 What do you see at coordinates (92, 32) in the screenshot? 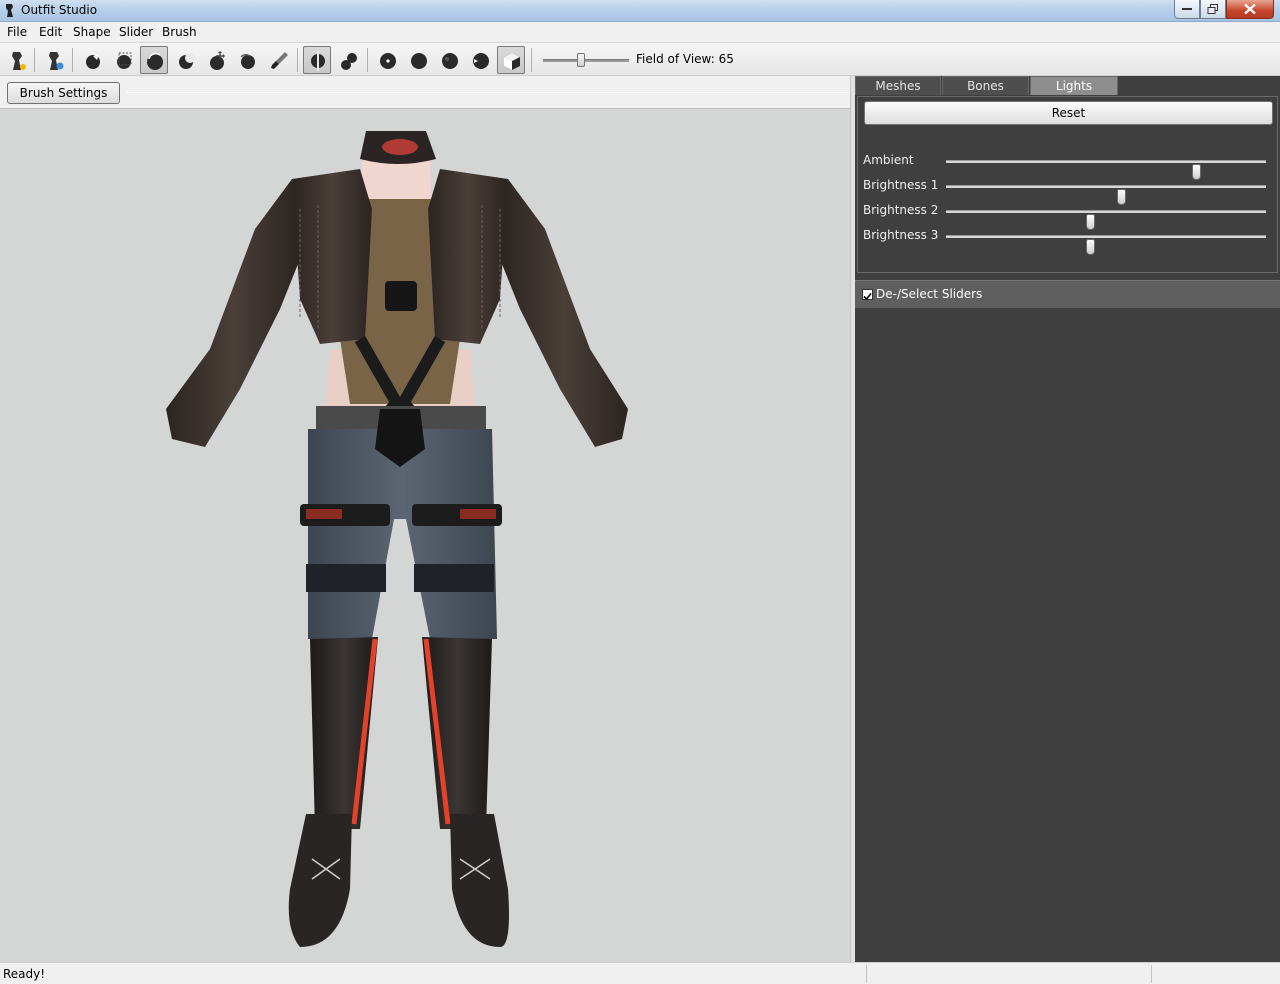
I see `menu-shape: Shape` at bounding box center [92, 32].